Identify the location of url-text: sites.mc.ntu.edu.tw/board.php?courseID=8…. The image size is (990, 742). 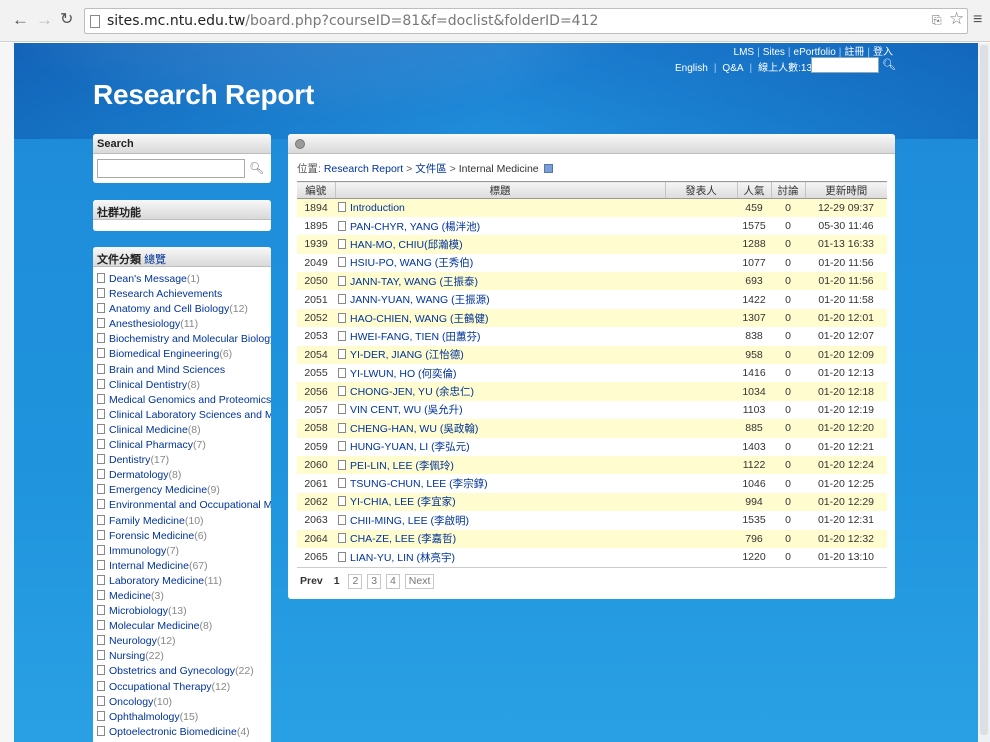
(352, 21).